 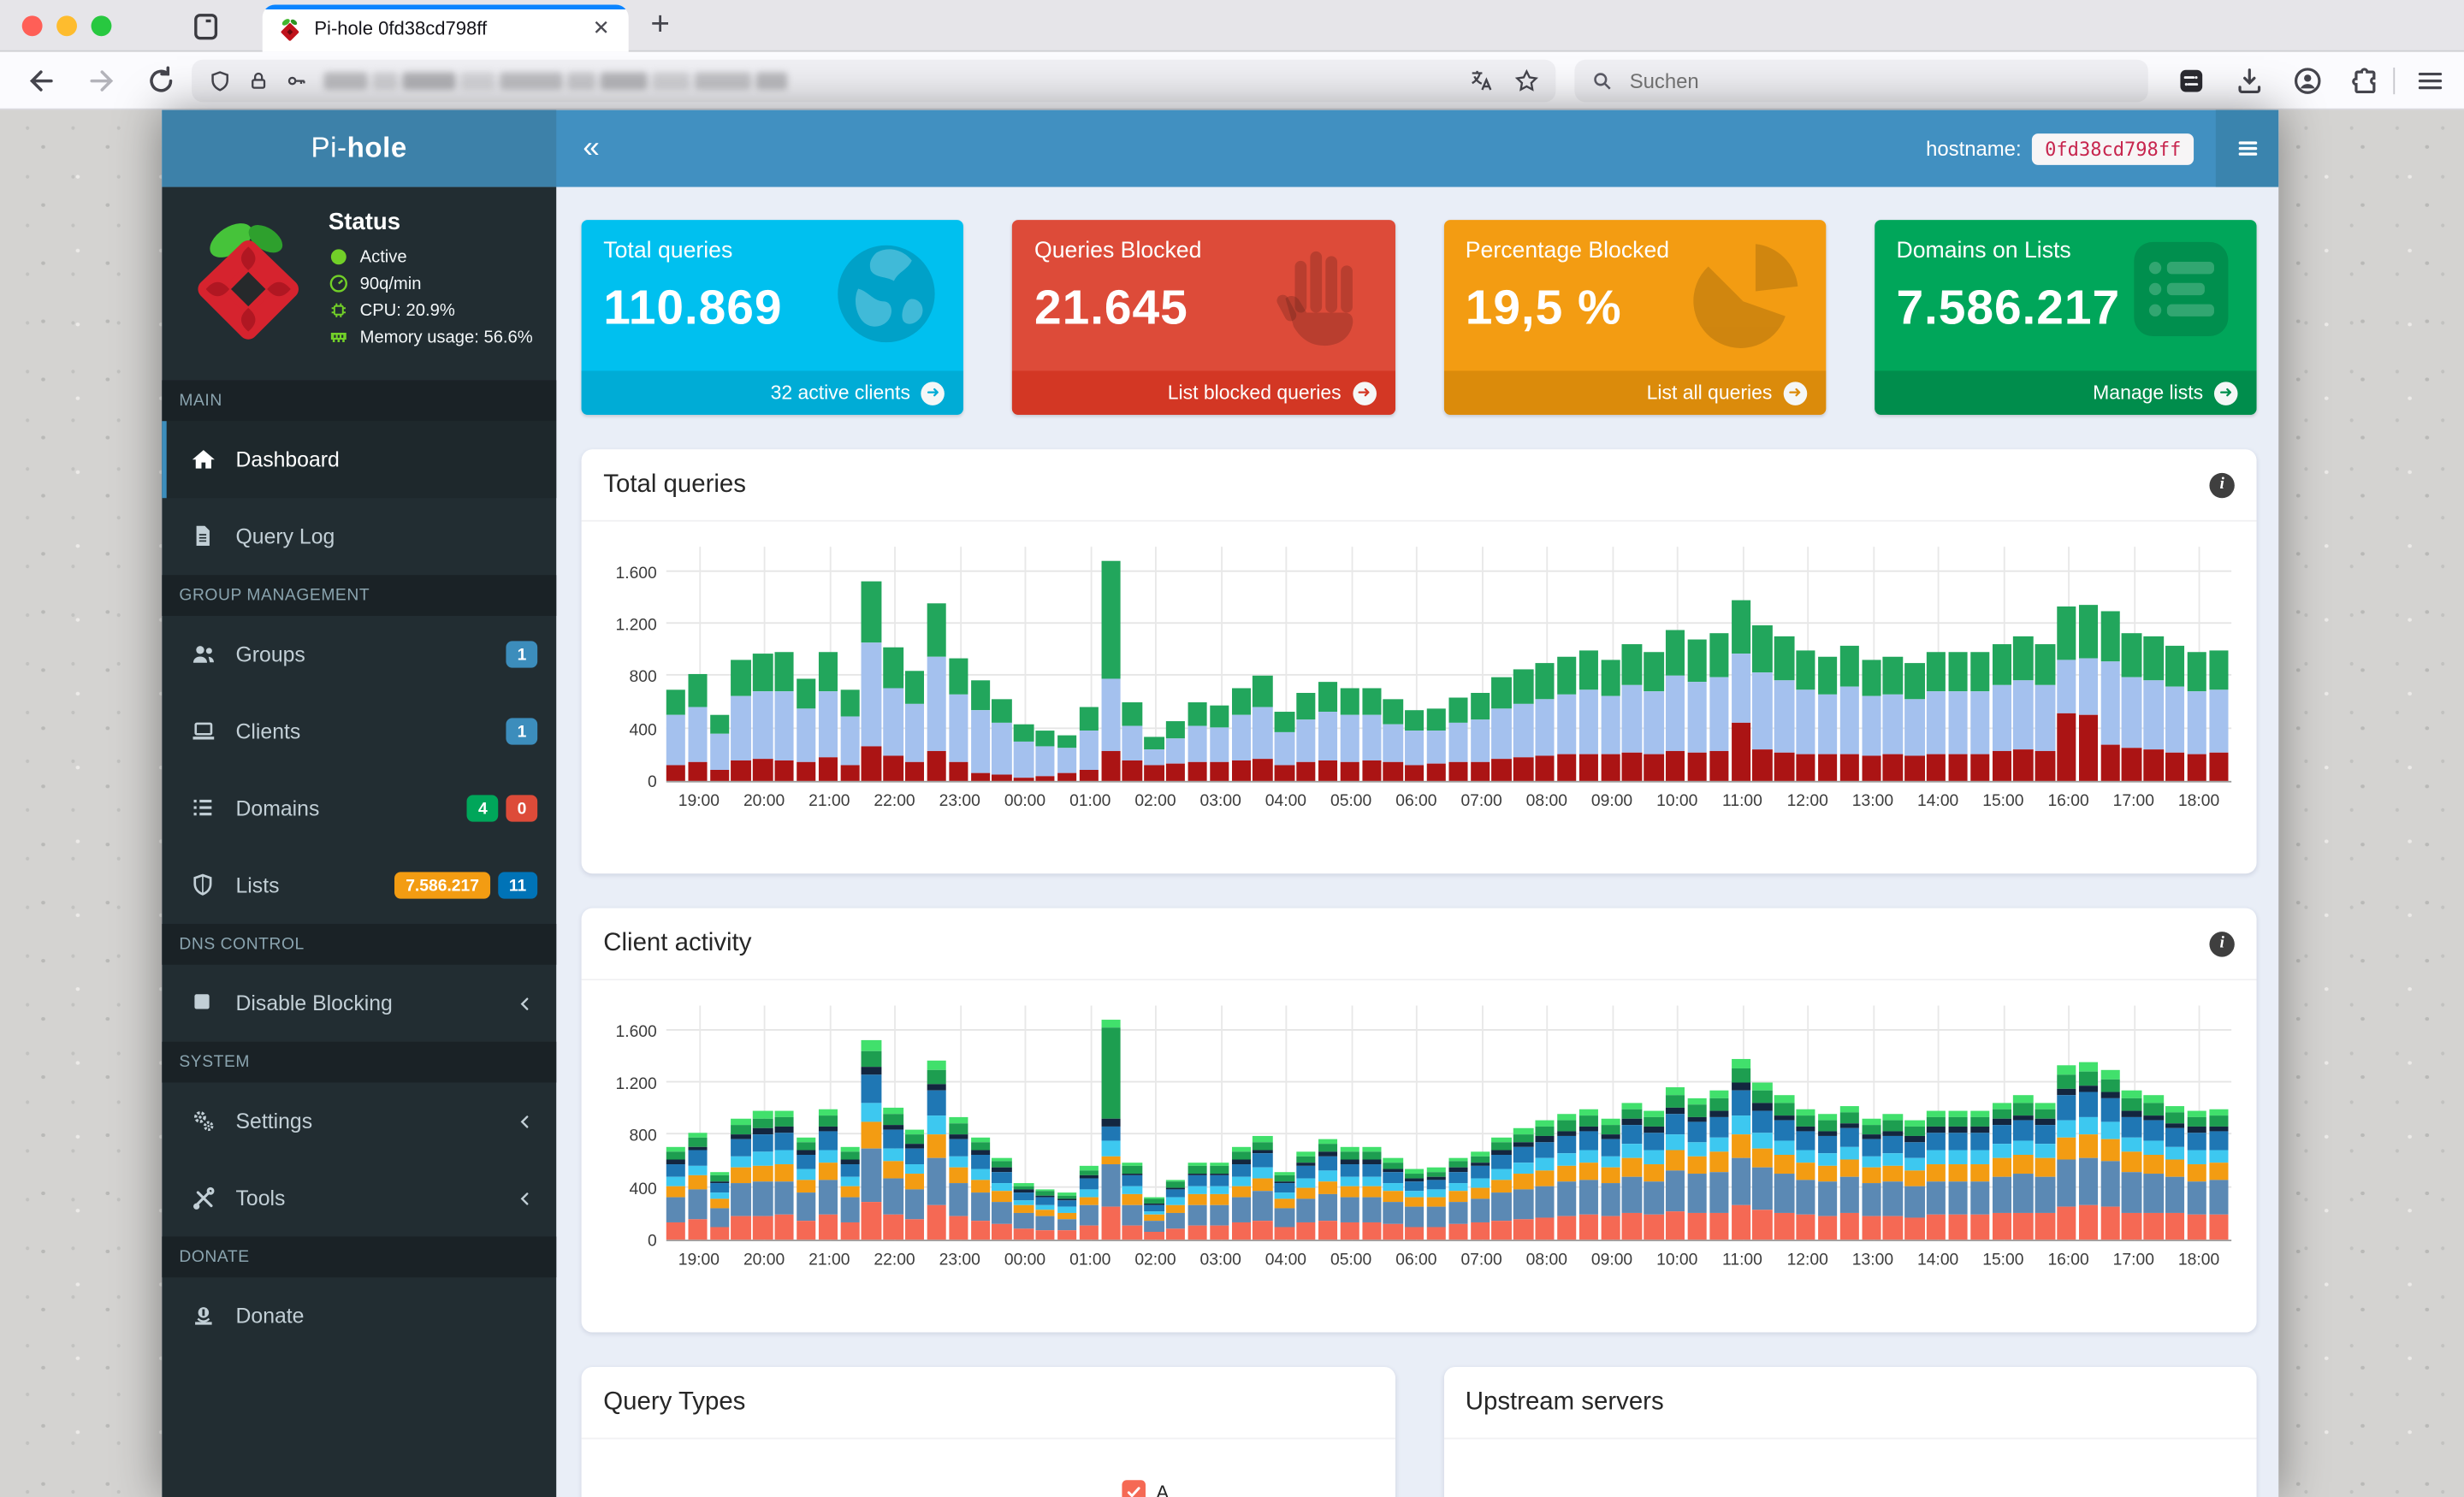 What do you see at coordinates (1879, 81) in the screenshot?
I see `search-input` at bounding box center [1879, 81].